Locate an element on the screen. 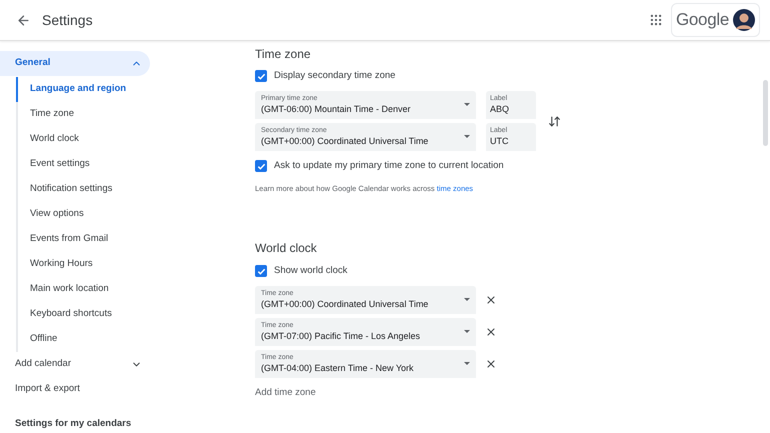 The width and height of the screenshot is (770, 433). avatar is located at coordinates (744, 20).